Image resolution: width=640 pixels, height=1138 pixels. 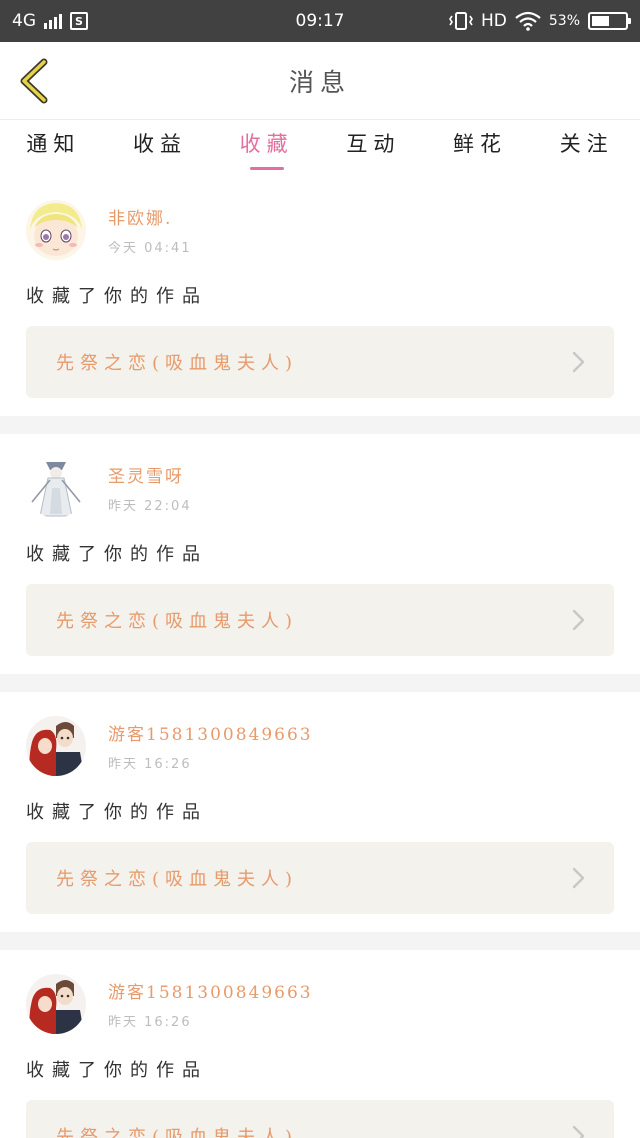 I want to click on hd-label: HD, so click(x=494, y=21).